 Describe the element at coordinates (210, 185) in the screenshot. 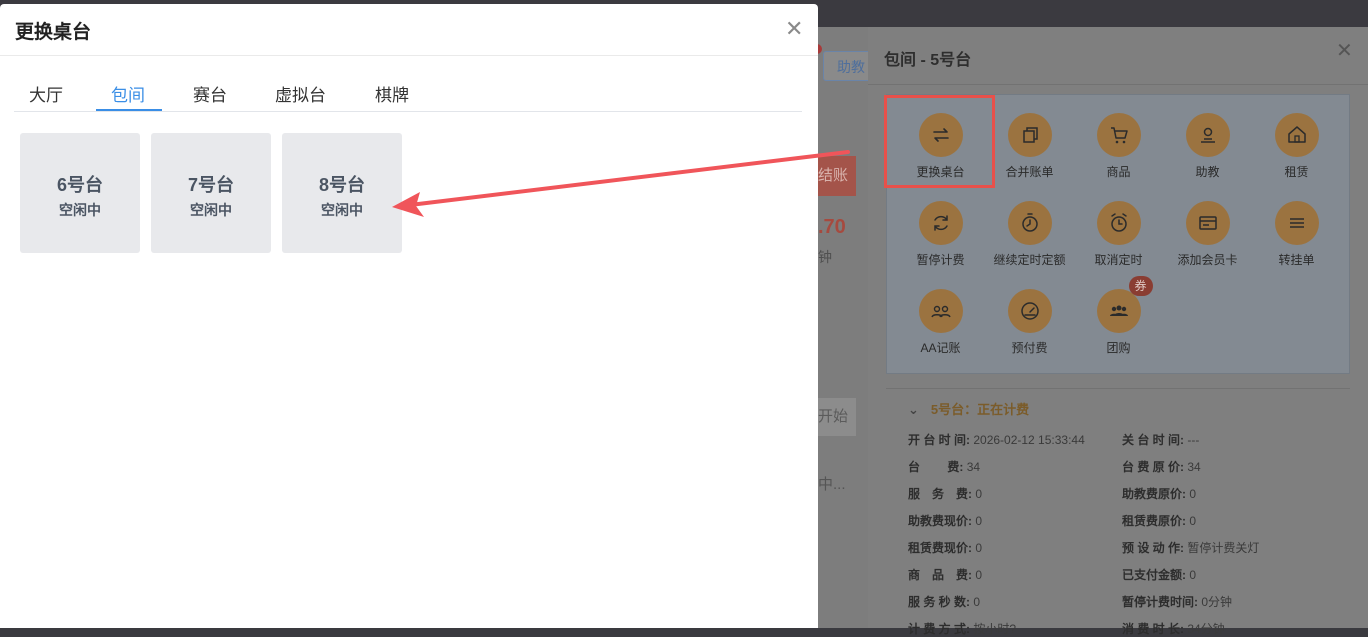

I see `table-name: 7号台` at that location.